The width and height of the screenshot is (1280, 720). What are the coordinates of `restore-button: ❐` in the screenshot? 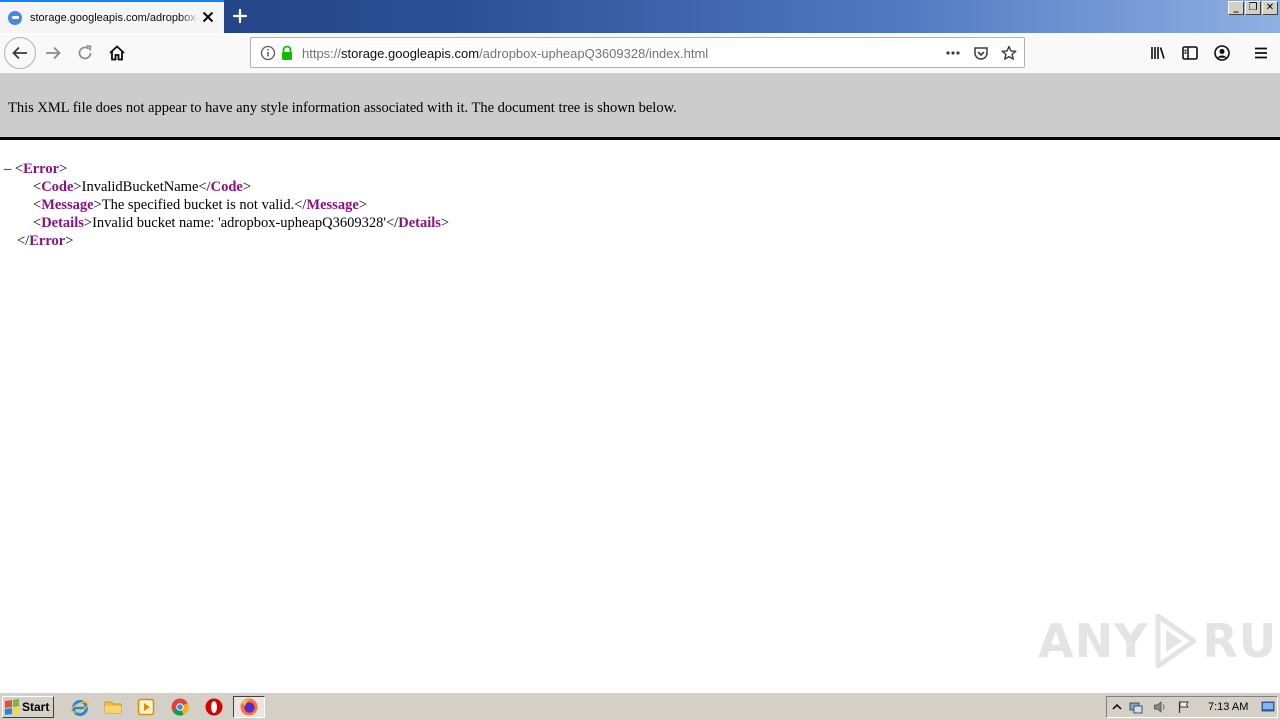 It's located at (1253, 8).